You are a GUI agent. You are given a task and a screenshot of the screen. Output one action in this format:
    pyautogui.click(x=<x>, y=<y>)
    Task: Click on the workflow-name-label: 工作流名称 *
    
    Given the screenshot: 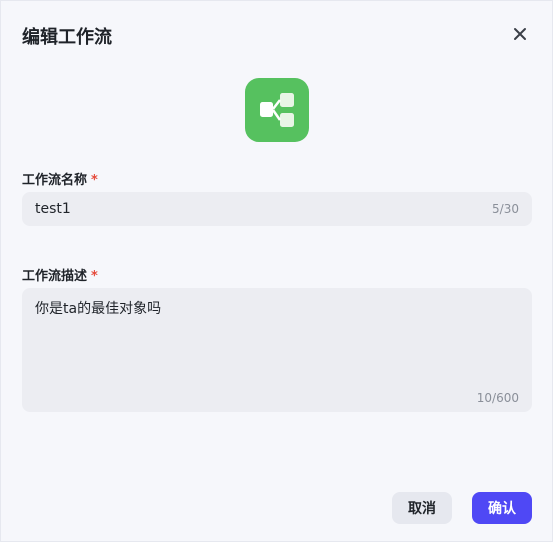 What is the action you would take?
    pyautogui.click(x=60, y=178)
    